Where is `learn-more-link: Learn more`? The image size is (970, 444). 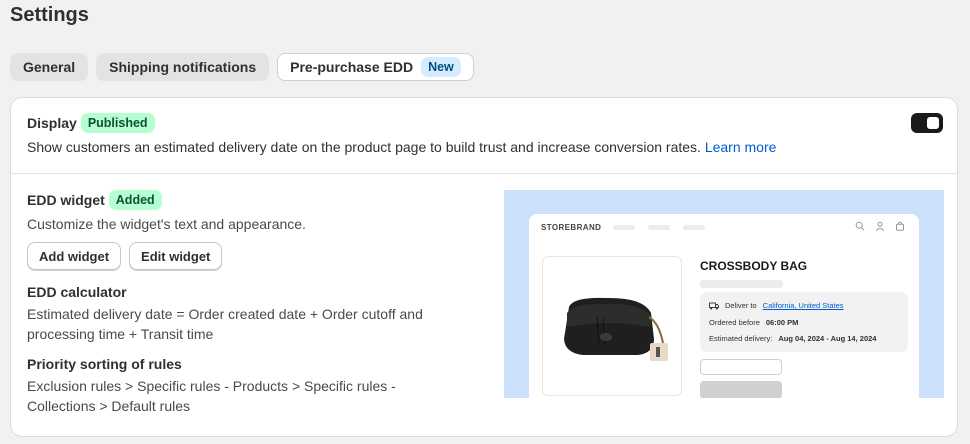
learn-more-link: Learn more is located at coordinates (741, 147).